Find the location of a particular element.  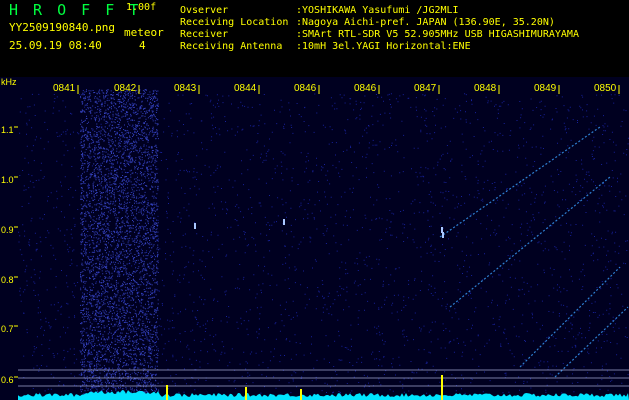

info-observer-value: :YOSHIKAWA Yasufumi /JG2MLI is located at coordinates (377, 10).